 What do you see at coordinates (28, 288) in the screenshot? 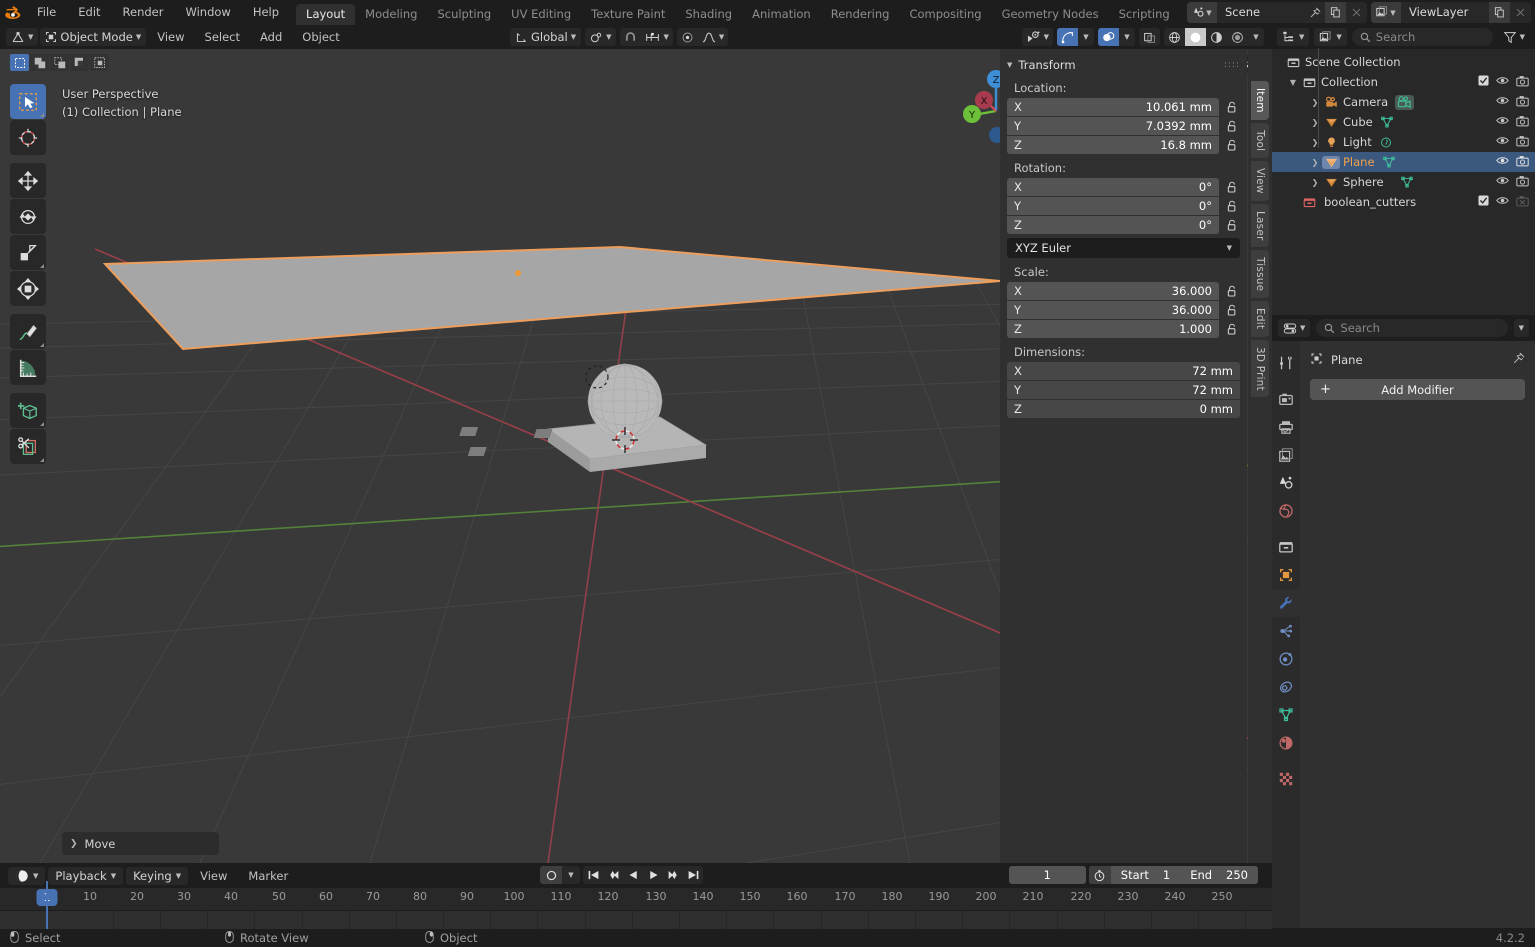
I see `tool-transform` at bounding box center [28, 288].